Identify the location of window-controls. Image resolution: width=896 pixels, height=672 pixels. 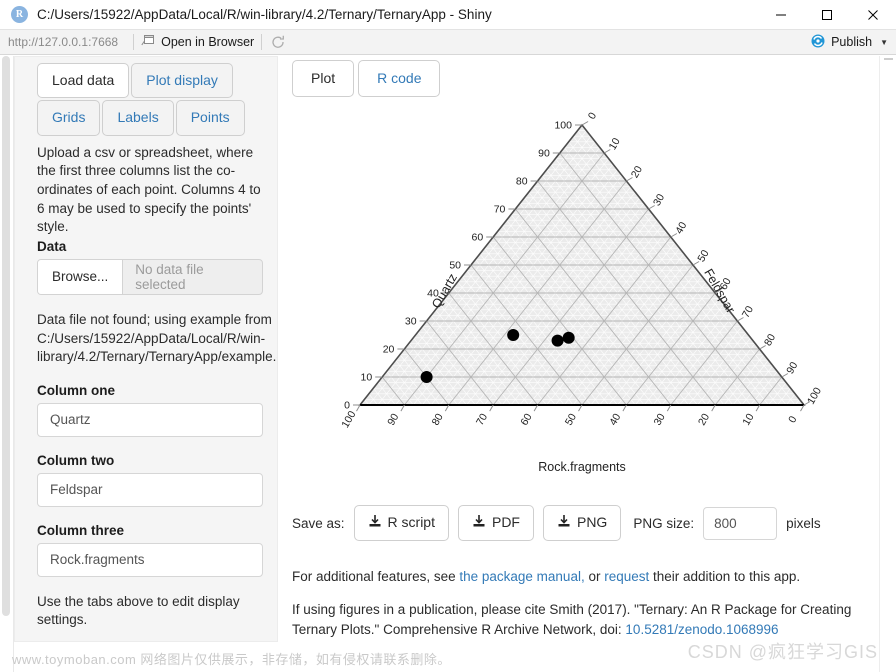
(827, 15).